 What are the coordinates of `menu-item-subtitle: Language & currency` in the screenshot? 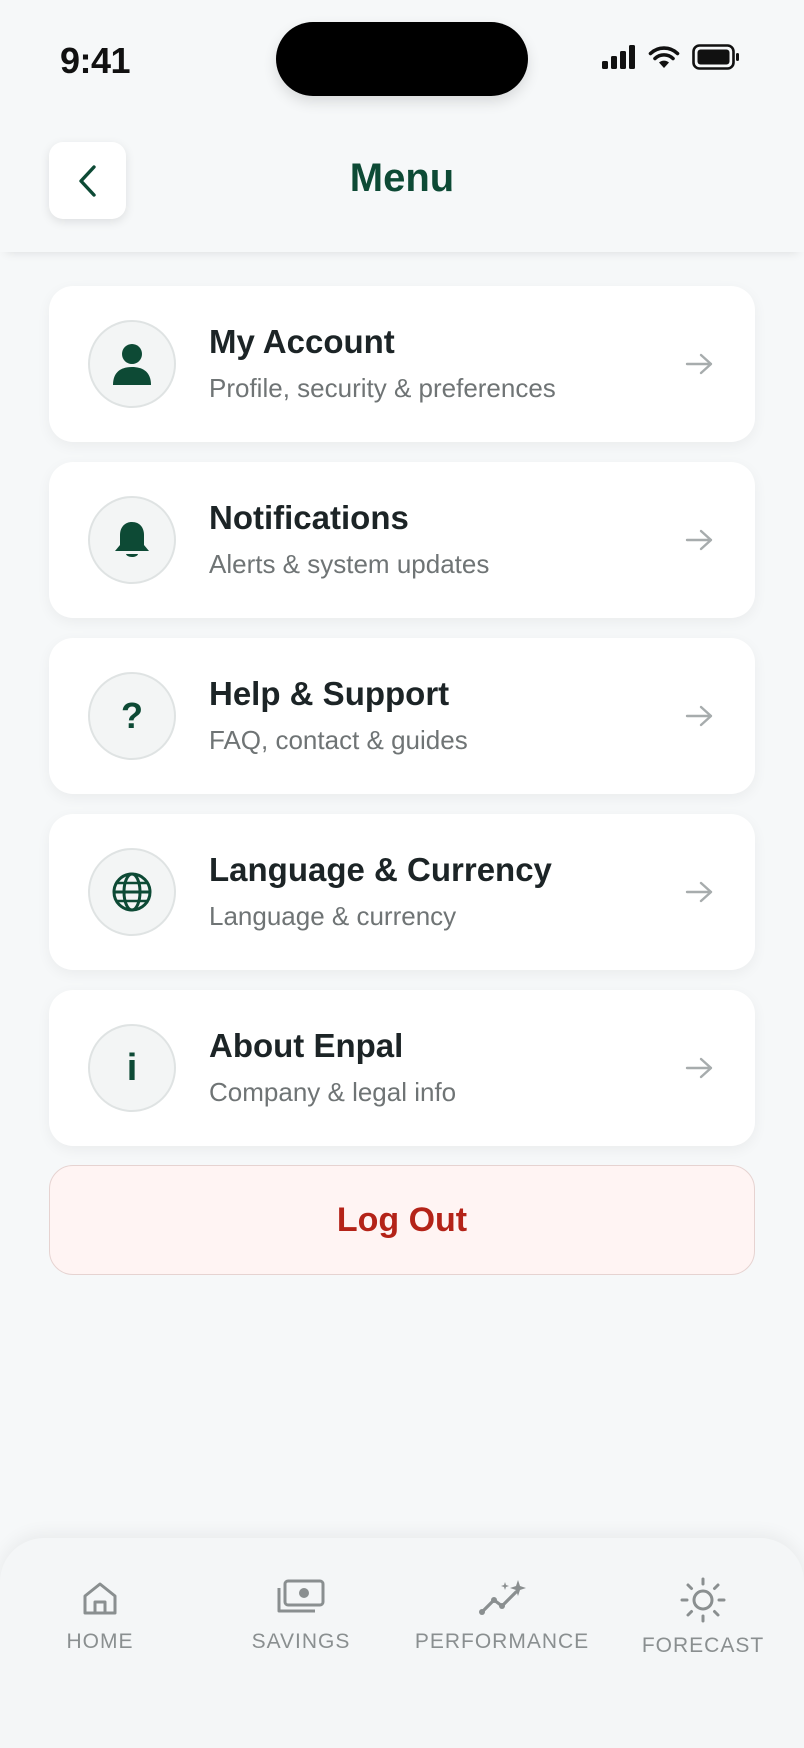 It's located at (333, 916).